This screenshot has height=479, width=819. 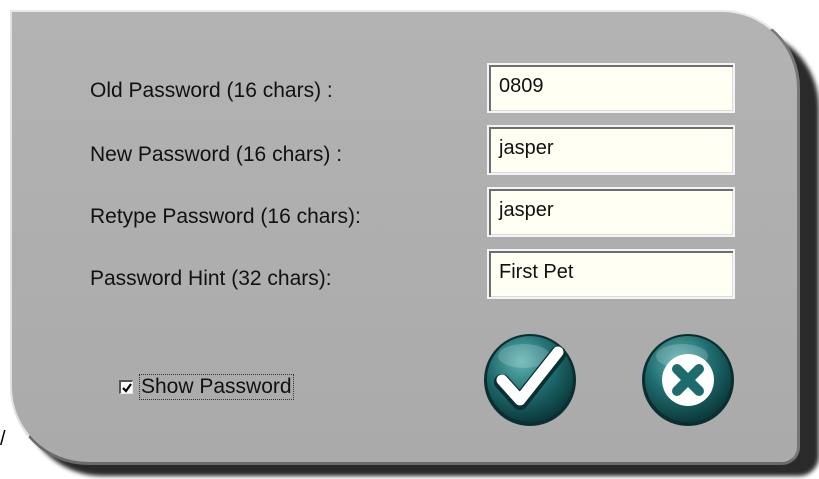 What do you see at coordinates (611, 150) in the screenshot?
I see `new-password-field: jasper` at bounding box center [611, 150].